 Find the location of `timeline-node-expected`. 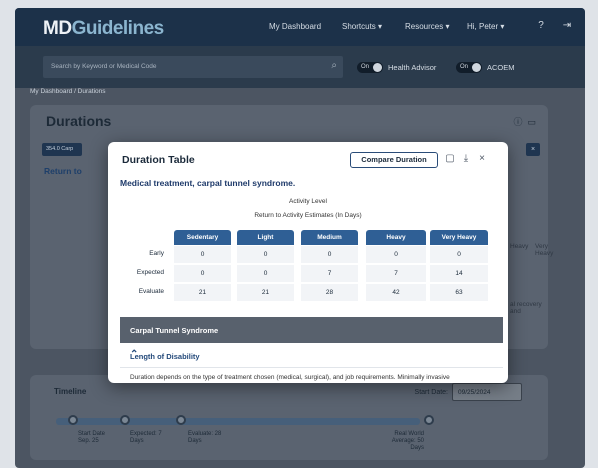

timeline-node-expected is located at coordinates (125, 420).